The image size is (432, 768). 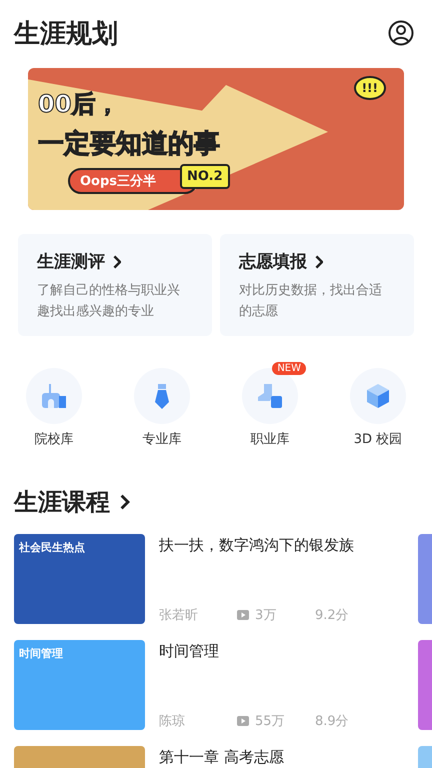 I want to click on course-title: 扶一扶，数字鸿沟下的银发族, so click(x=281, y=545).